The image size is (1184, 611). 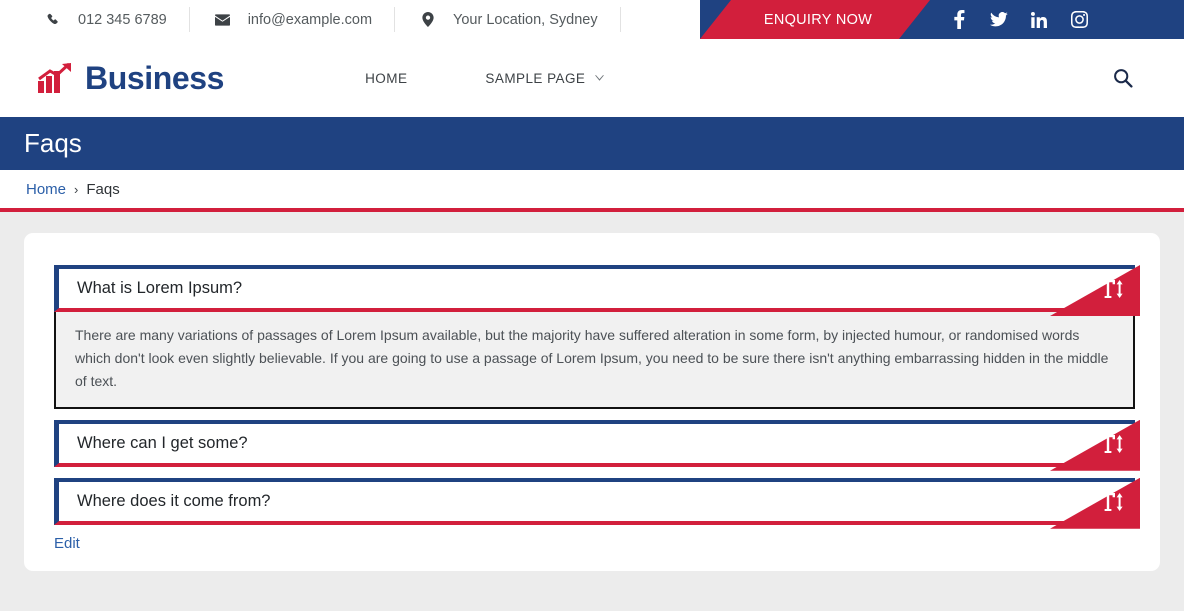 What do you see at coordinates (53, 143) in the screenshot?
I see `page-title: Faqs` at bounding box center [53, 143].